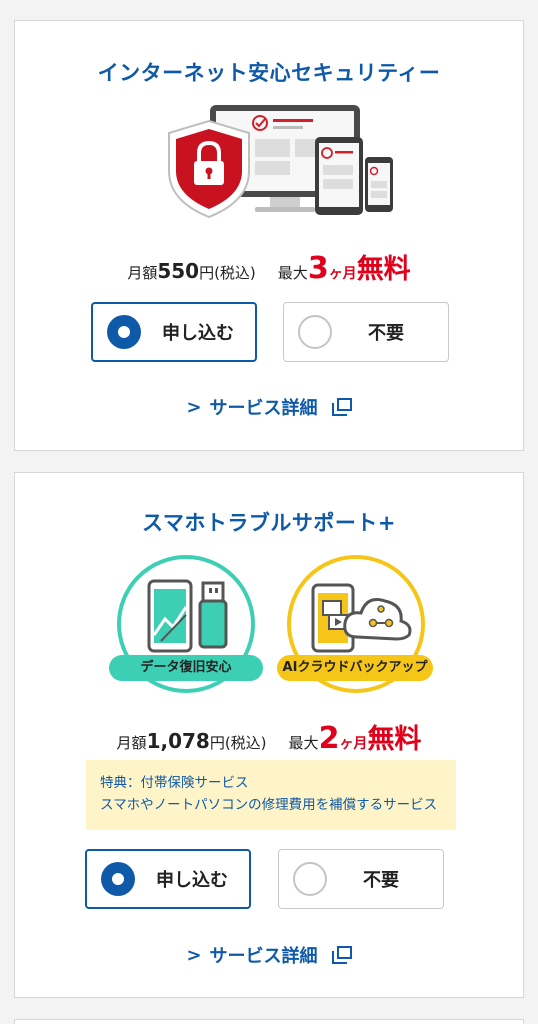  Describe the element at coordinates (170, 616) in the screenshot. I see `phone-graph-icon` at that location.